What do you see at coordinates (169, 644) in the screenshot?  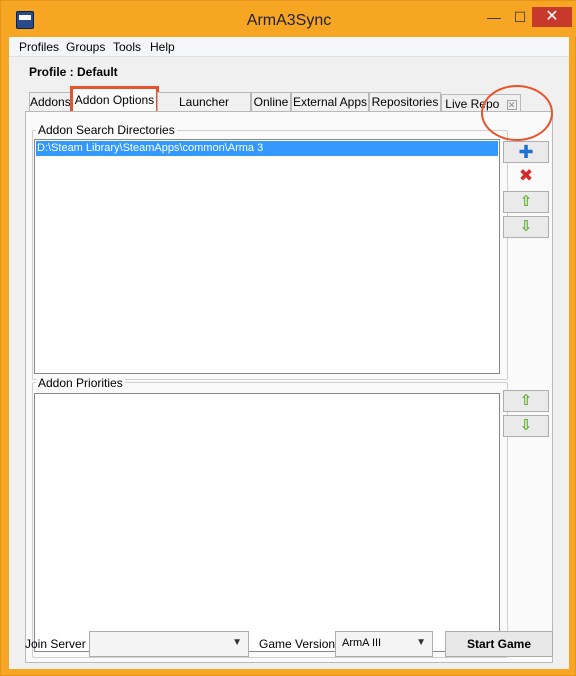 I see `join-server-dropdown: ▼` at bounding box center [169, 644].